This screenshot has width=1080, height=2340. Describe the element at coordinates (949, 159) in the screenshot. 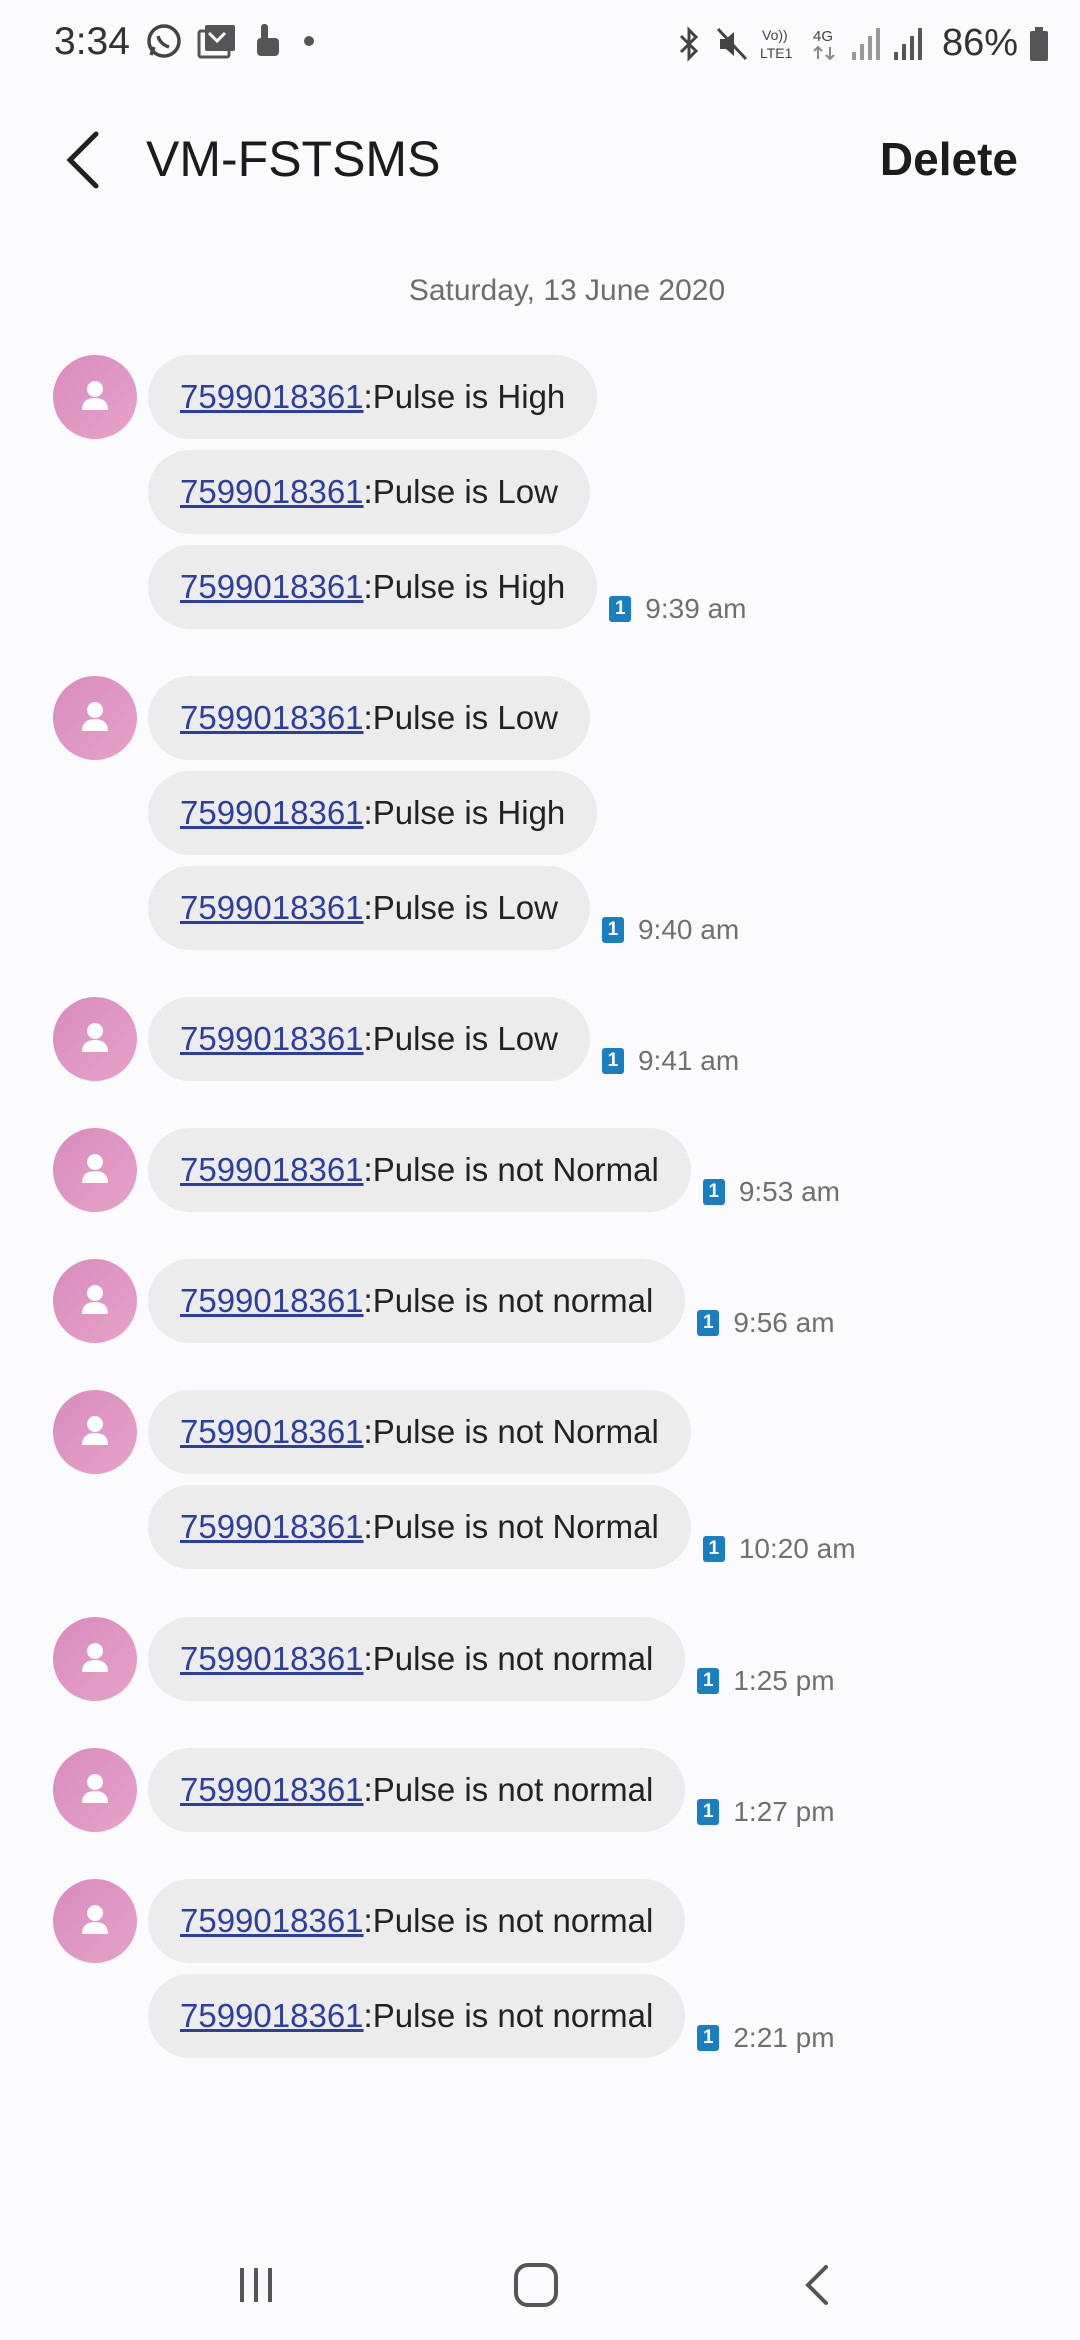

I see `delete-button: Delete` at that location.